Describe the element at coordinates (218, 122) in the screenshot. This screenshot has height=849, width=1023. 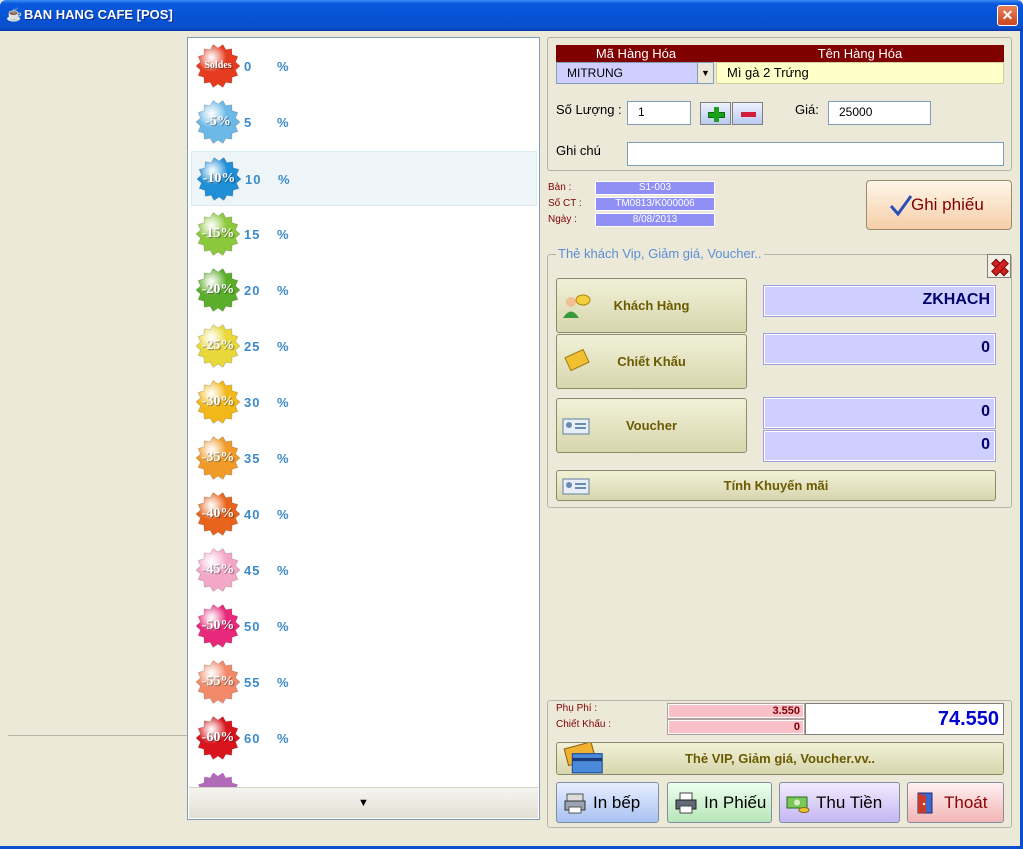
I see `discount-badge-icon: -5%` at that location.